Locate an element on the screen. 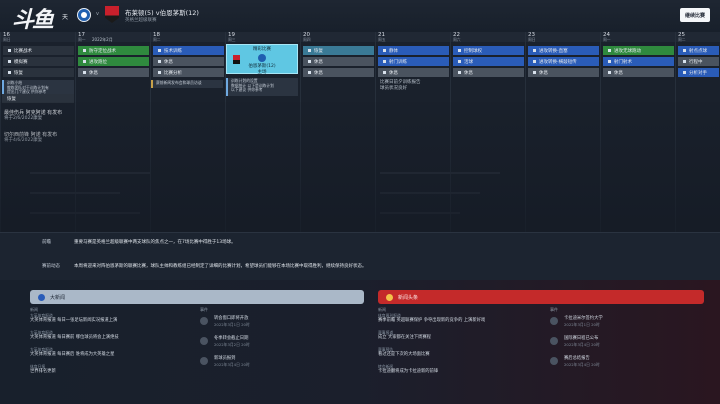 The height and width of the screenshot is (404, 720). matchday-report-note: 比赛日前夕训练报告 球员状况良好 is located at coordinates (400, 86).